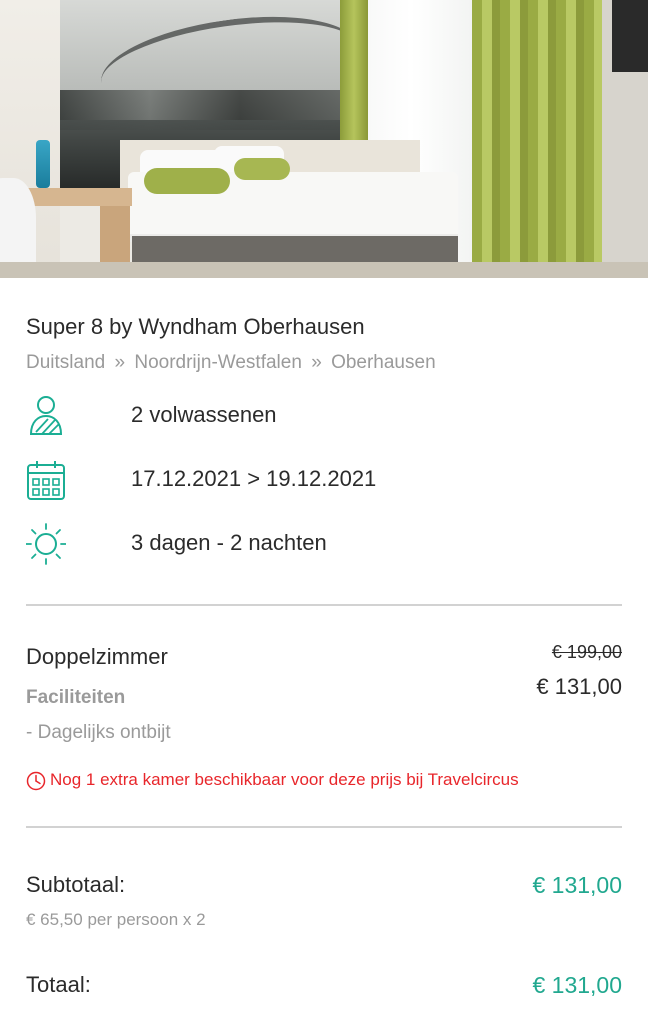 This screenshot has height=1022, width=648. Describe the element at coordinates (254, 478) in the screenshot. I see `dates-text: 17.12.2021 > 19.12.2021` at that location.